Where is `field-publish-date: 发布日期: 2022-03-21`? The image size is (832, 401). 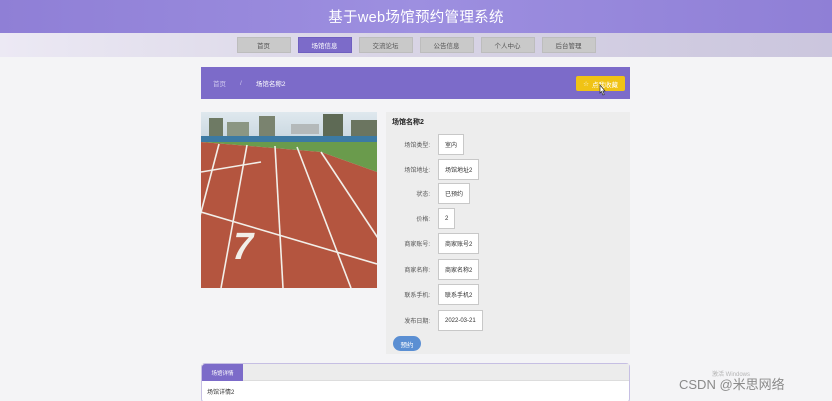 field-publish-date: 发布日期: 2022-03-21 is located at coordinates (508, 320).